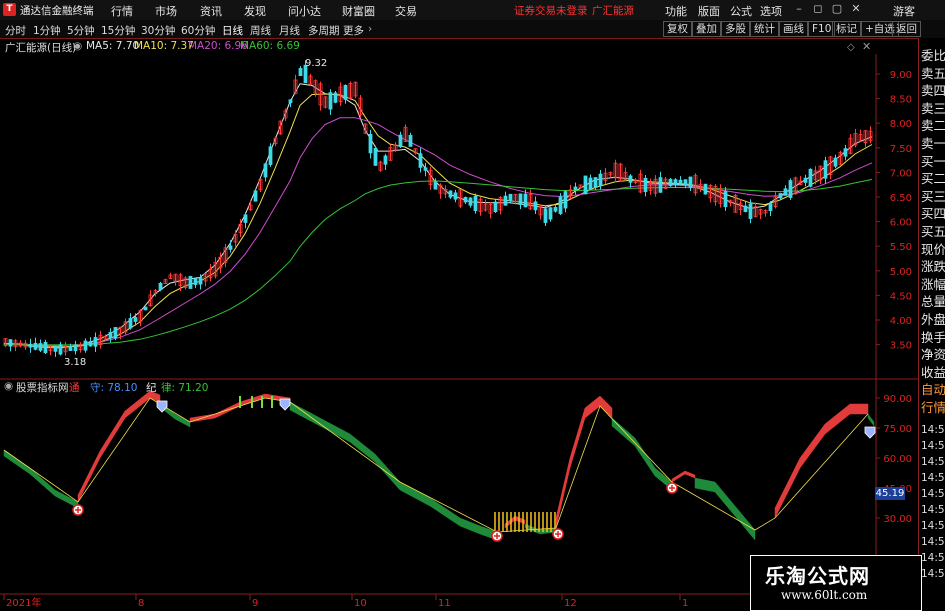  Describe the element at coordinates (870, 432) in the screenshot. I see `shield-icon` at that location.